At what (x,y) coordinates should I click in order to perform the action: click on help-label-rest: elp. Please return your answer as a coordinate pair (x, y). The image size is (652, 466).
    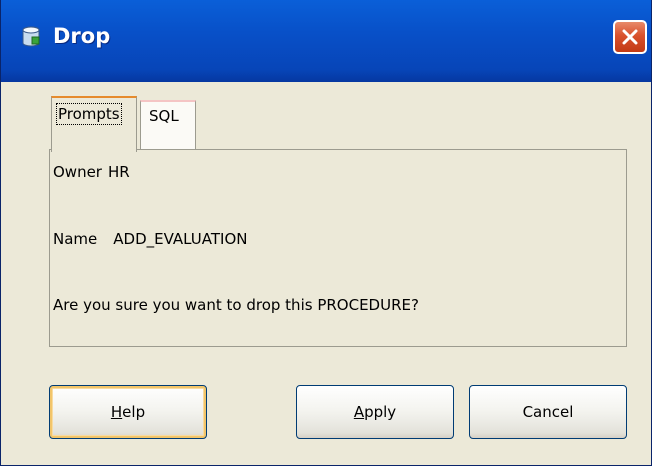
    Looking at the image, I should click on (134, 412).